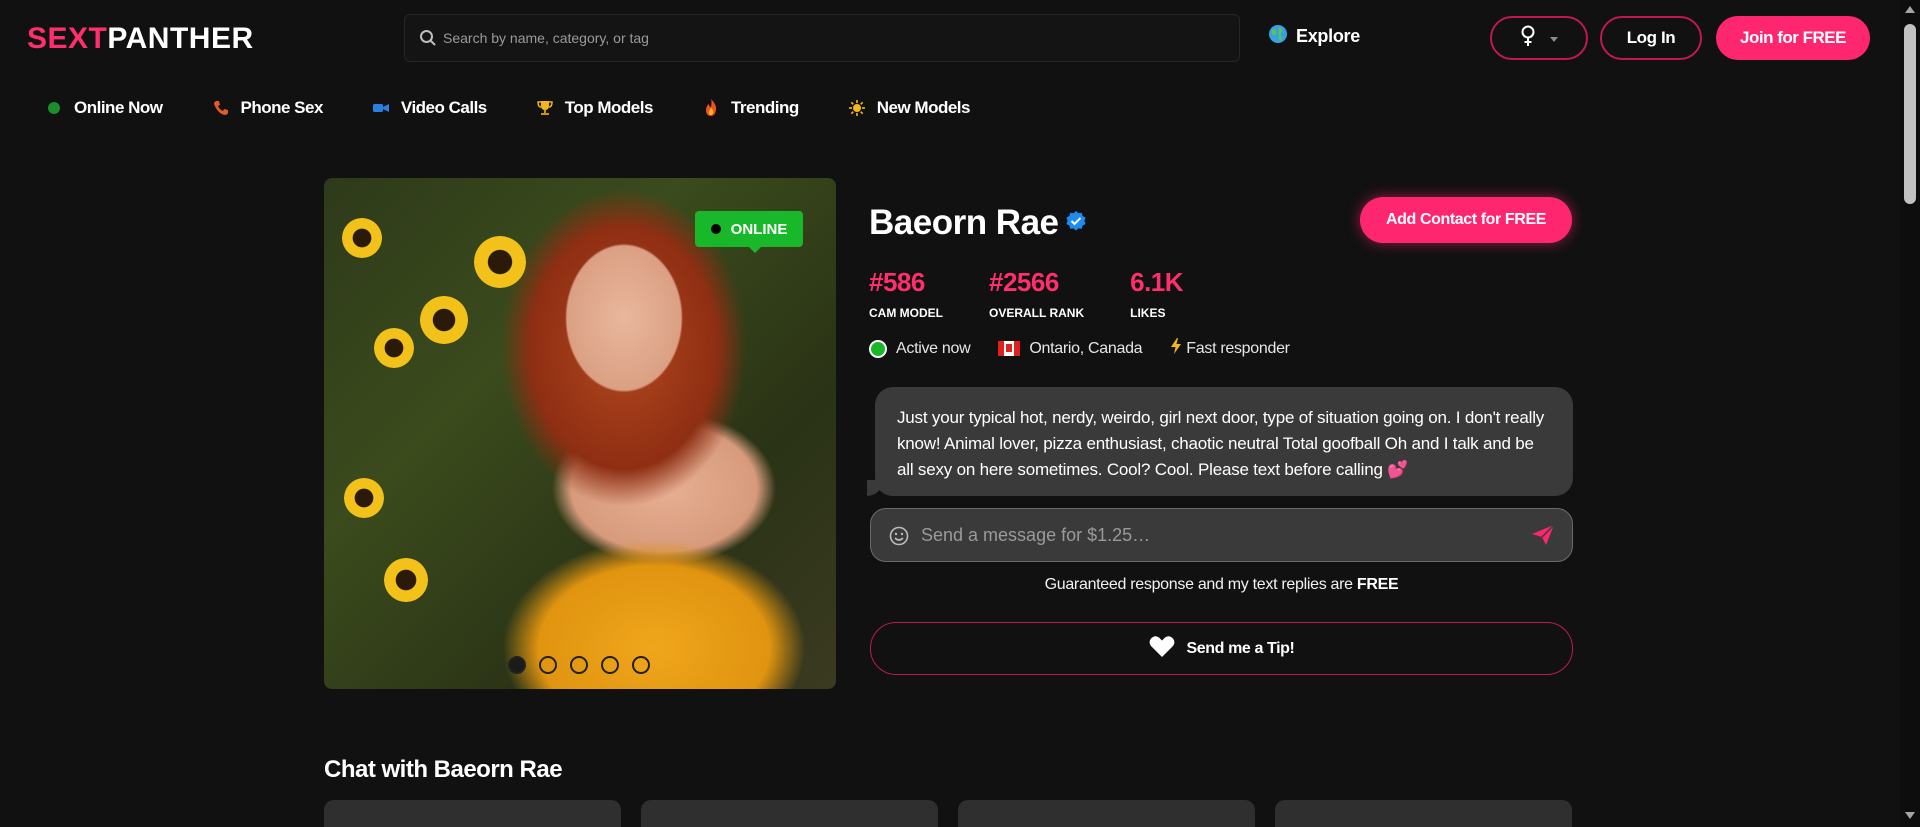 This screenshot has height=827, width=1920. Describe the element at coordinates (1148, 313) in the screenshot. I see `stat-label: LIKES` at that location.